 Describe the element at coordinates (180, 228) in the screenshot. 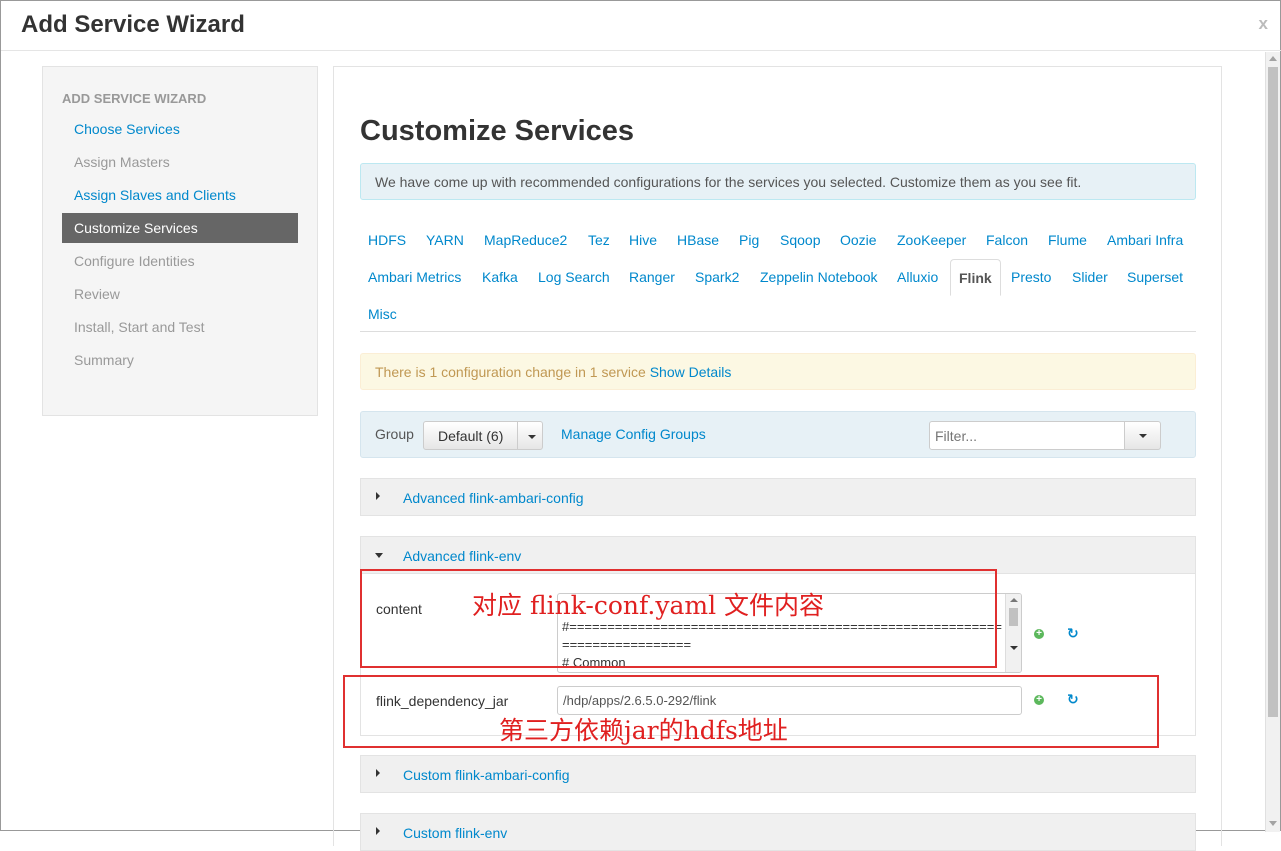

I see `sidebar-item-customize-services: Customize Services` at that location.